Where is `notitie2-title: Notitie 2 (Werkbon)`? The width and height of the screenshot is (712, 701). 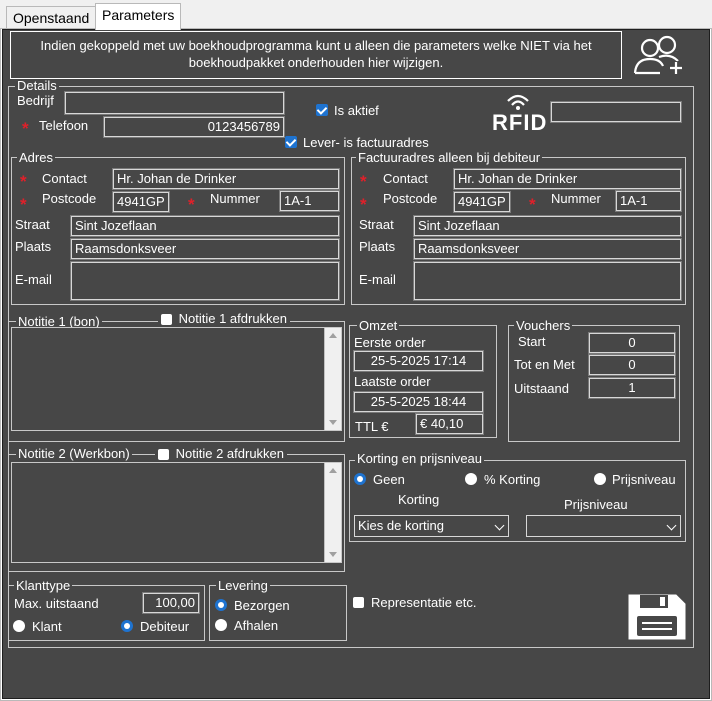 notitie2-title: Notitie 2 (Werkbon) is located at coordinates (74, 453).